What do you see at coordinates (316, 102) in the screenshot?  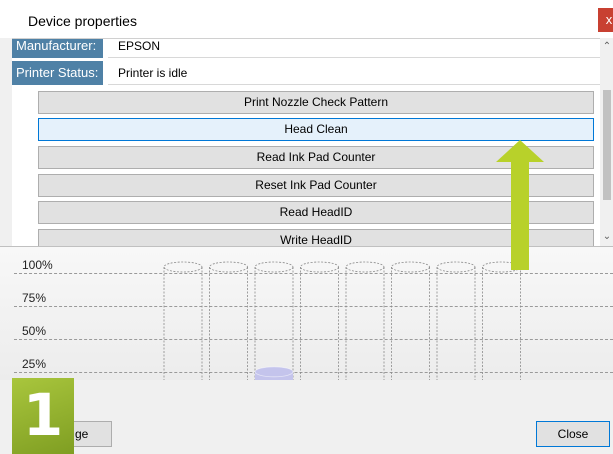 I see `print-nozzle-check-button: Print Nozzle Check Pattern` at bounding box center [316, 102].